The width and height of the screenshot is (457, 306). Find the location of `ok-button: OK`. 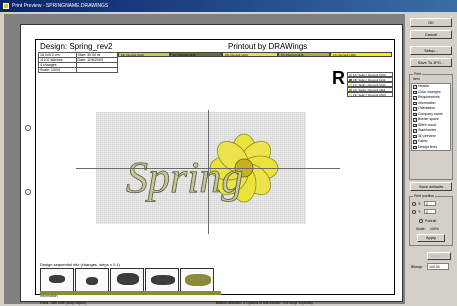

ok-button: OK is located at coordinates (431, 22).